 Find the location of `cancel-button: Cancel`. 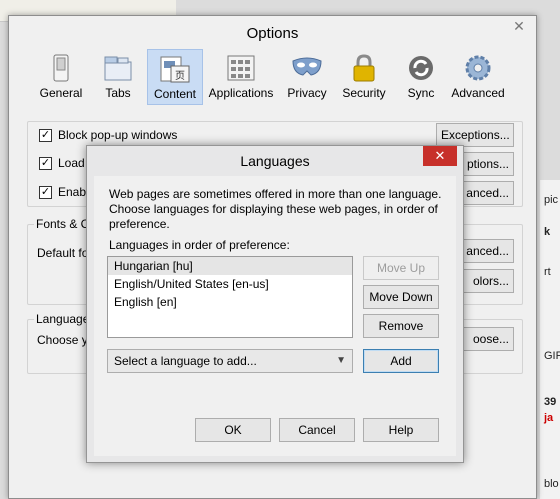

cancel-button: Cancel is located at coordinates (317, 430).